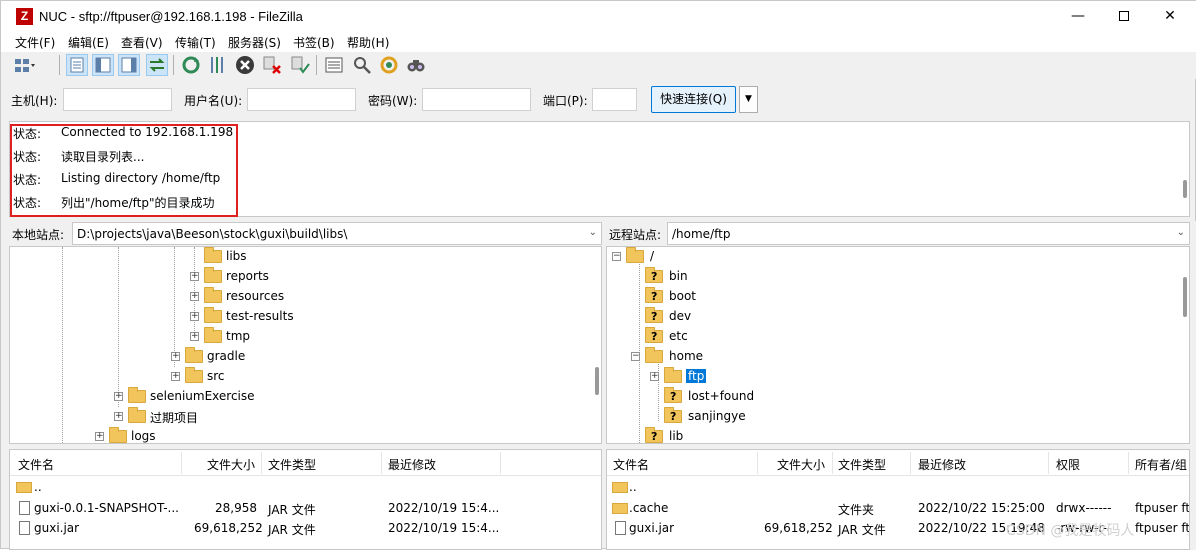 This screenshot has height=550, width=1196. What do you see at coordinates (1180, 232) in the screenshot?
I see `chevron-down-icon: ⌄` at bounding box center [1180, 232].